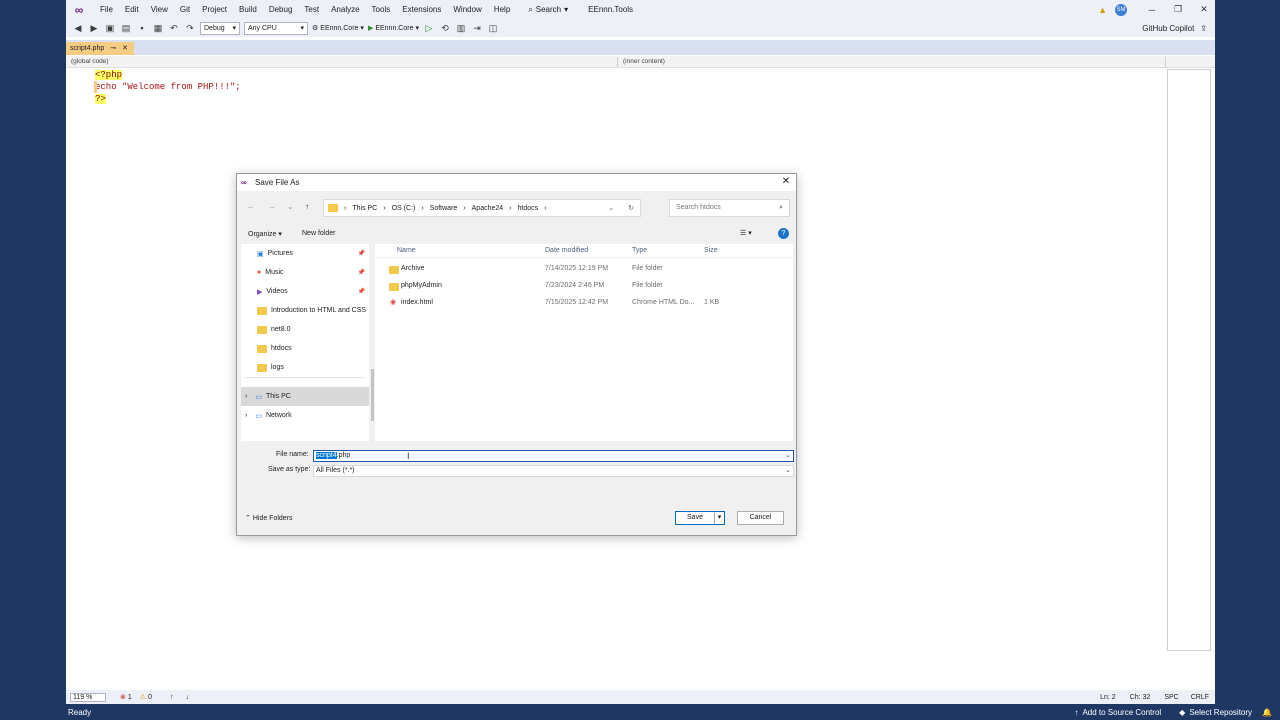 The height and width of the screenshot is (720, 1280). I want to click on menu-debug: Debug, so click(281, 9).